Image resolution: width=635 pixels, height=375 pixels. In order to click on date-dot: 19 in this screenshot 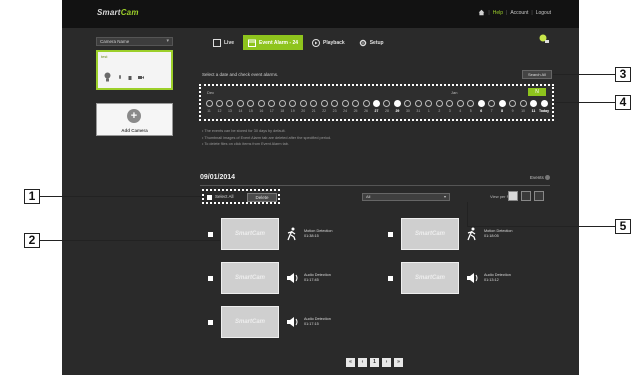, I will do `click(293, 106)`.